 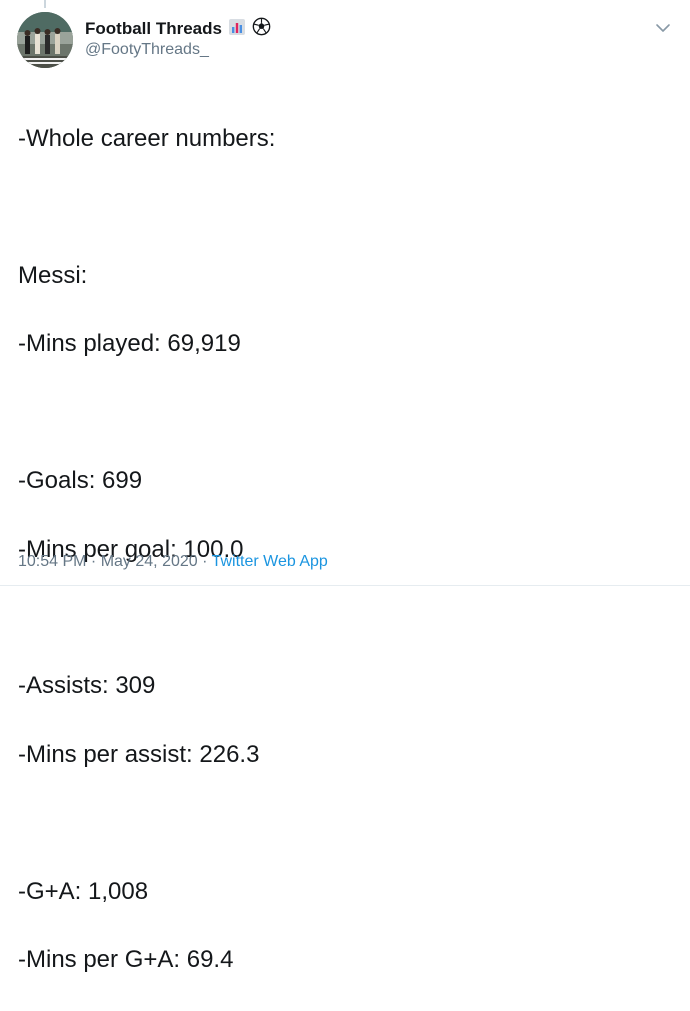 I want to click on tweet-line: -Whole career numbers:, so click(x=147, y=139).